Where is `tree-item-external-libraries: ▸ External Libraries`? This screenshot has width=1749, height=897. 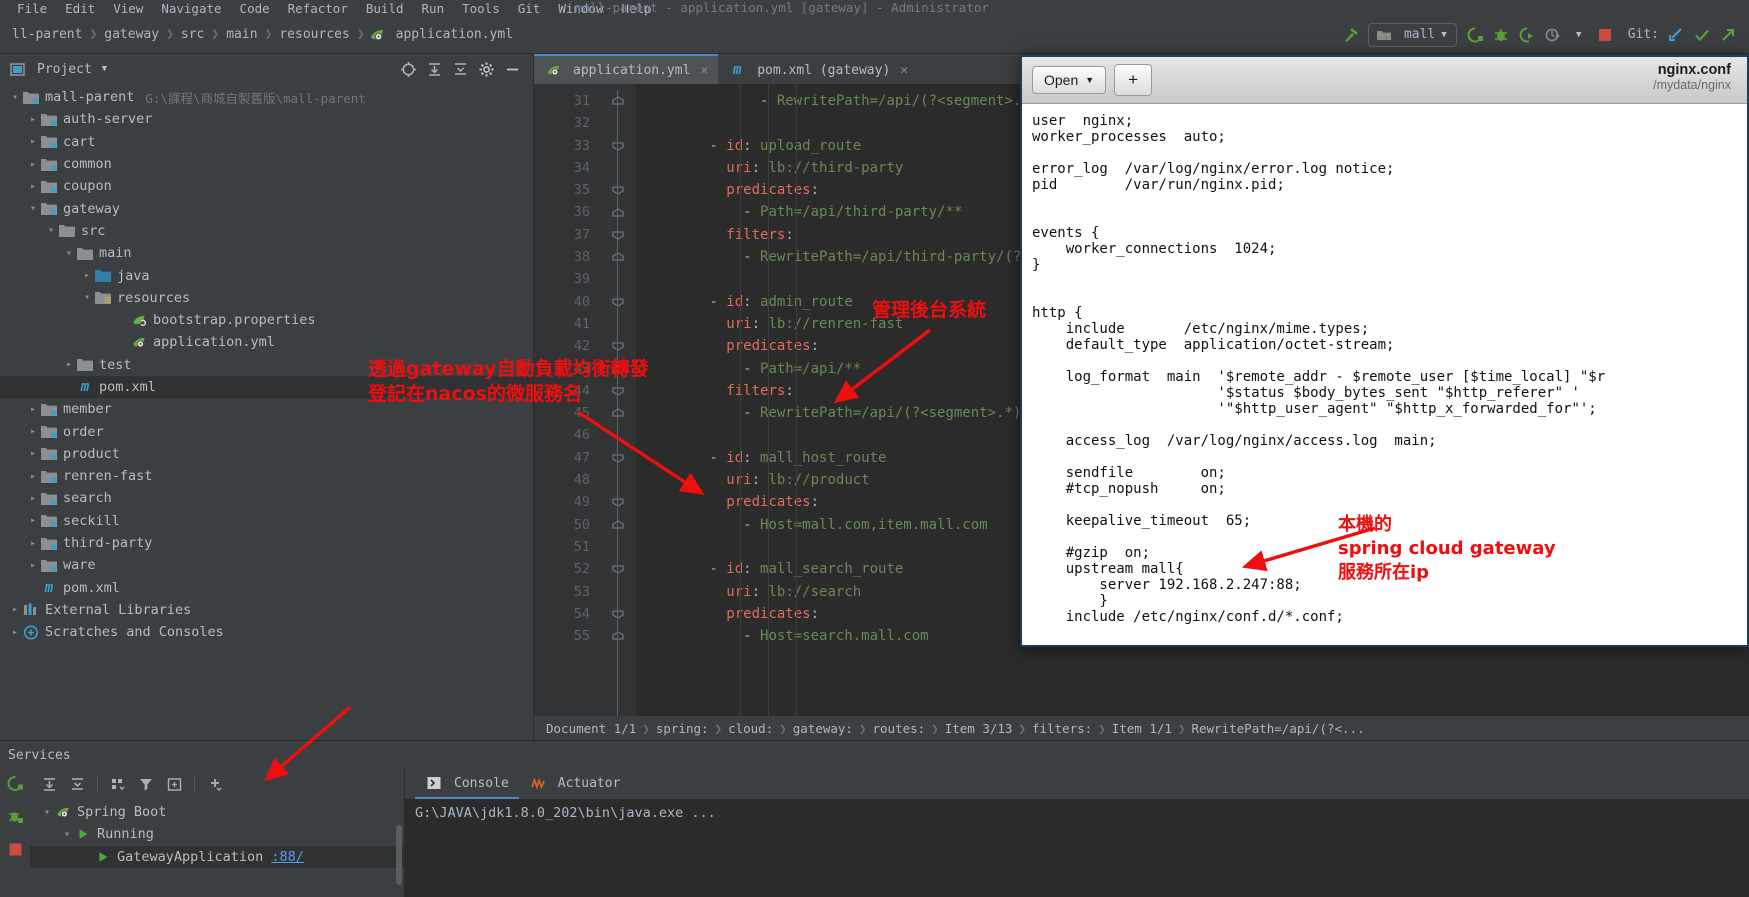 tree-item-external-libraries: ▸ External Libraries is located at coordinates (266, 610).